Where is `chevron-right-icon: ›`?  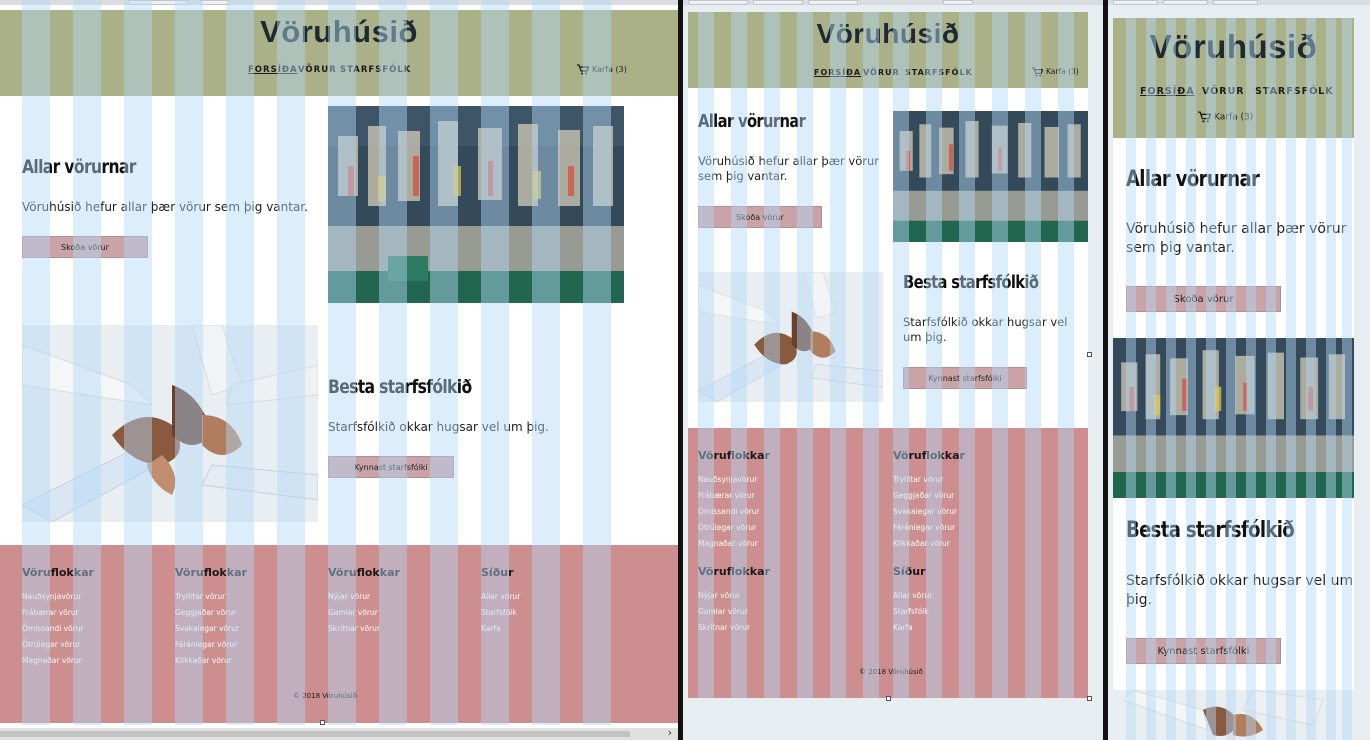
chevron-right-icon: › is located at coordinates (670, 732).